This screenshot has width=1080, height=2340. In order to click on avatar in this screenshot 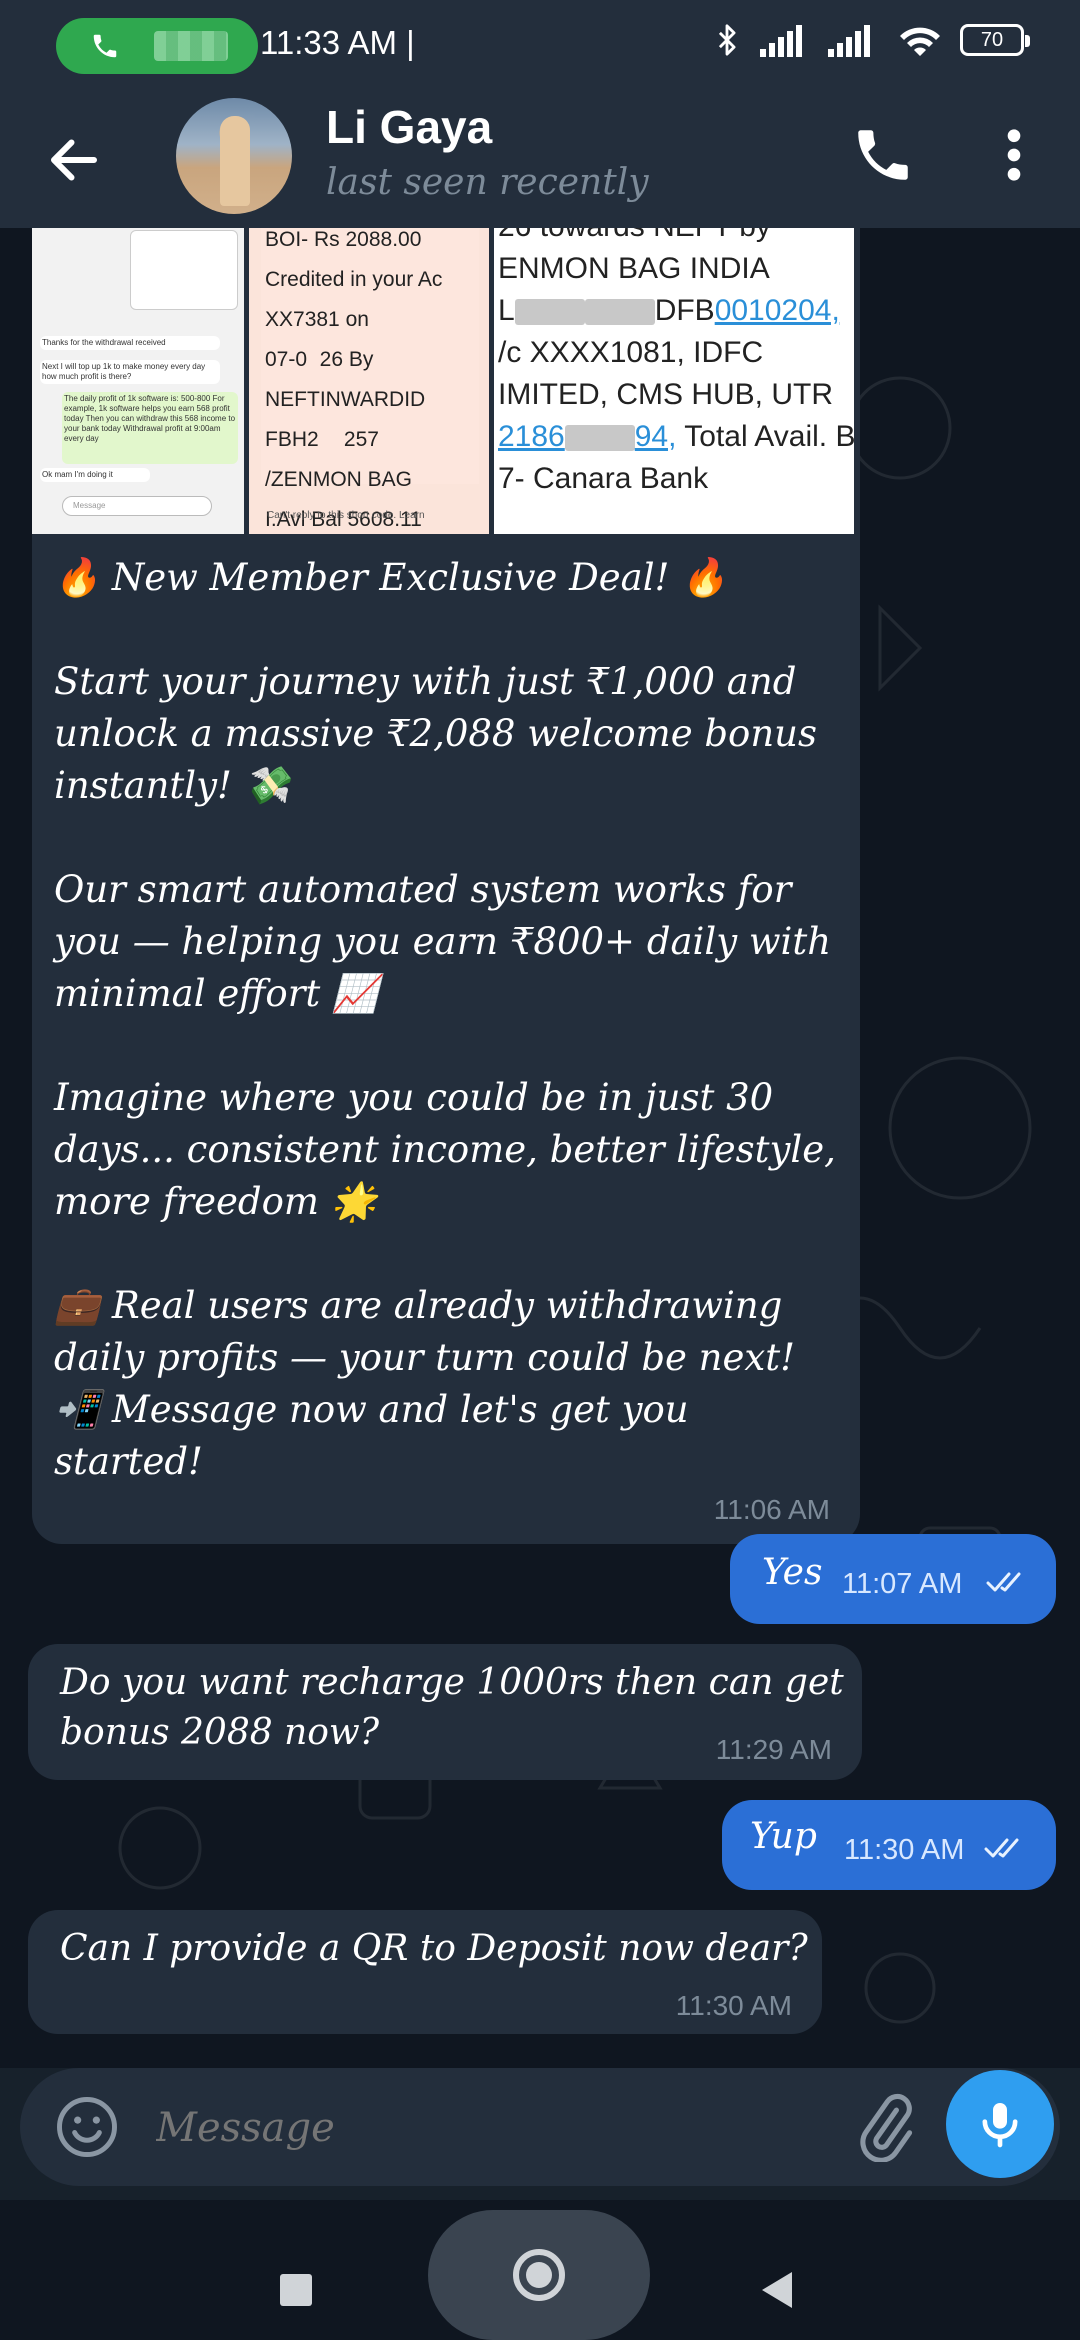, I will do `click(234, 156)`.